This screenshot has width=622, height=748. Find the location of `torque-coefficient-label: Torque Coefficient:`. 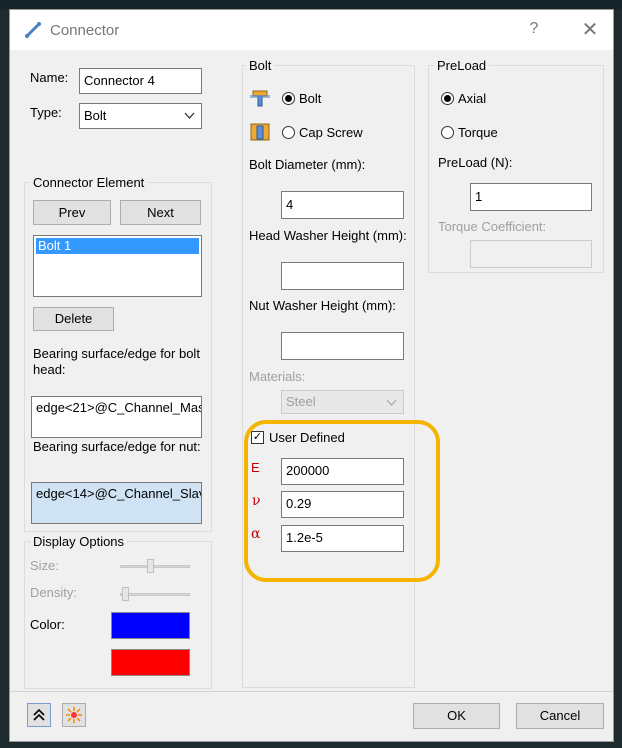

torque-coefficient-label: Torque Coefficient: is located at coordinates (492, 226).